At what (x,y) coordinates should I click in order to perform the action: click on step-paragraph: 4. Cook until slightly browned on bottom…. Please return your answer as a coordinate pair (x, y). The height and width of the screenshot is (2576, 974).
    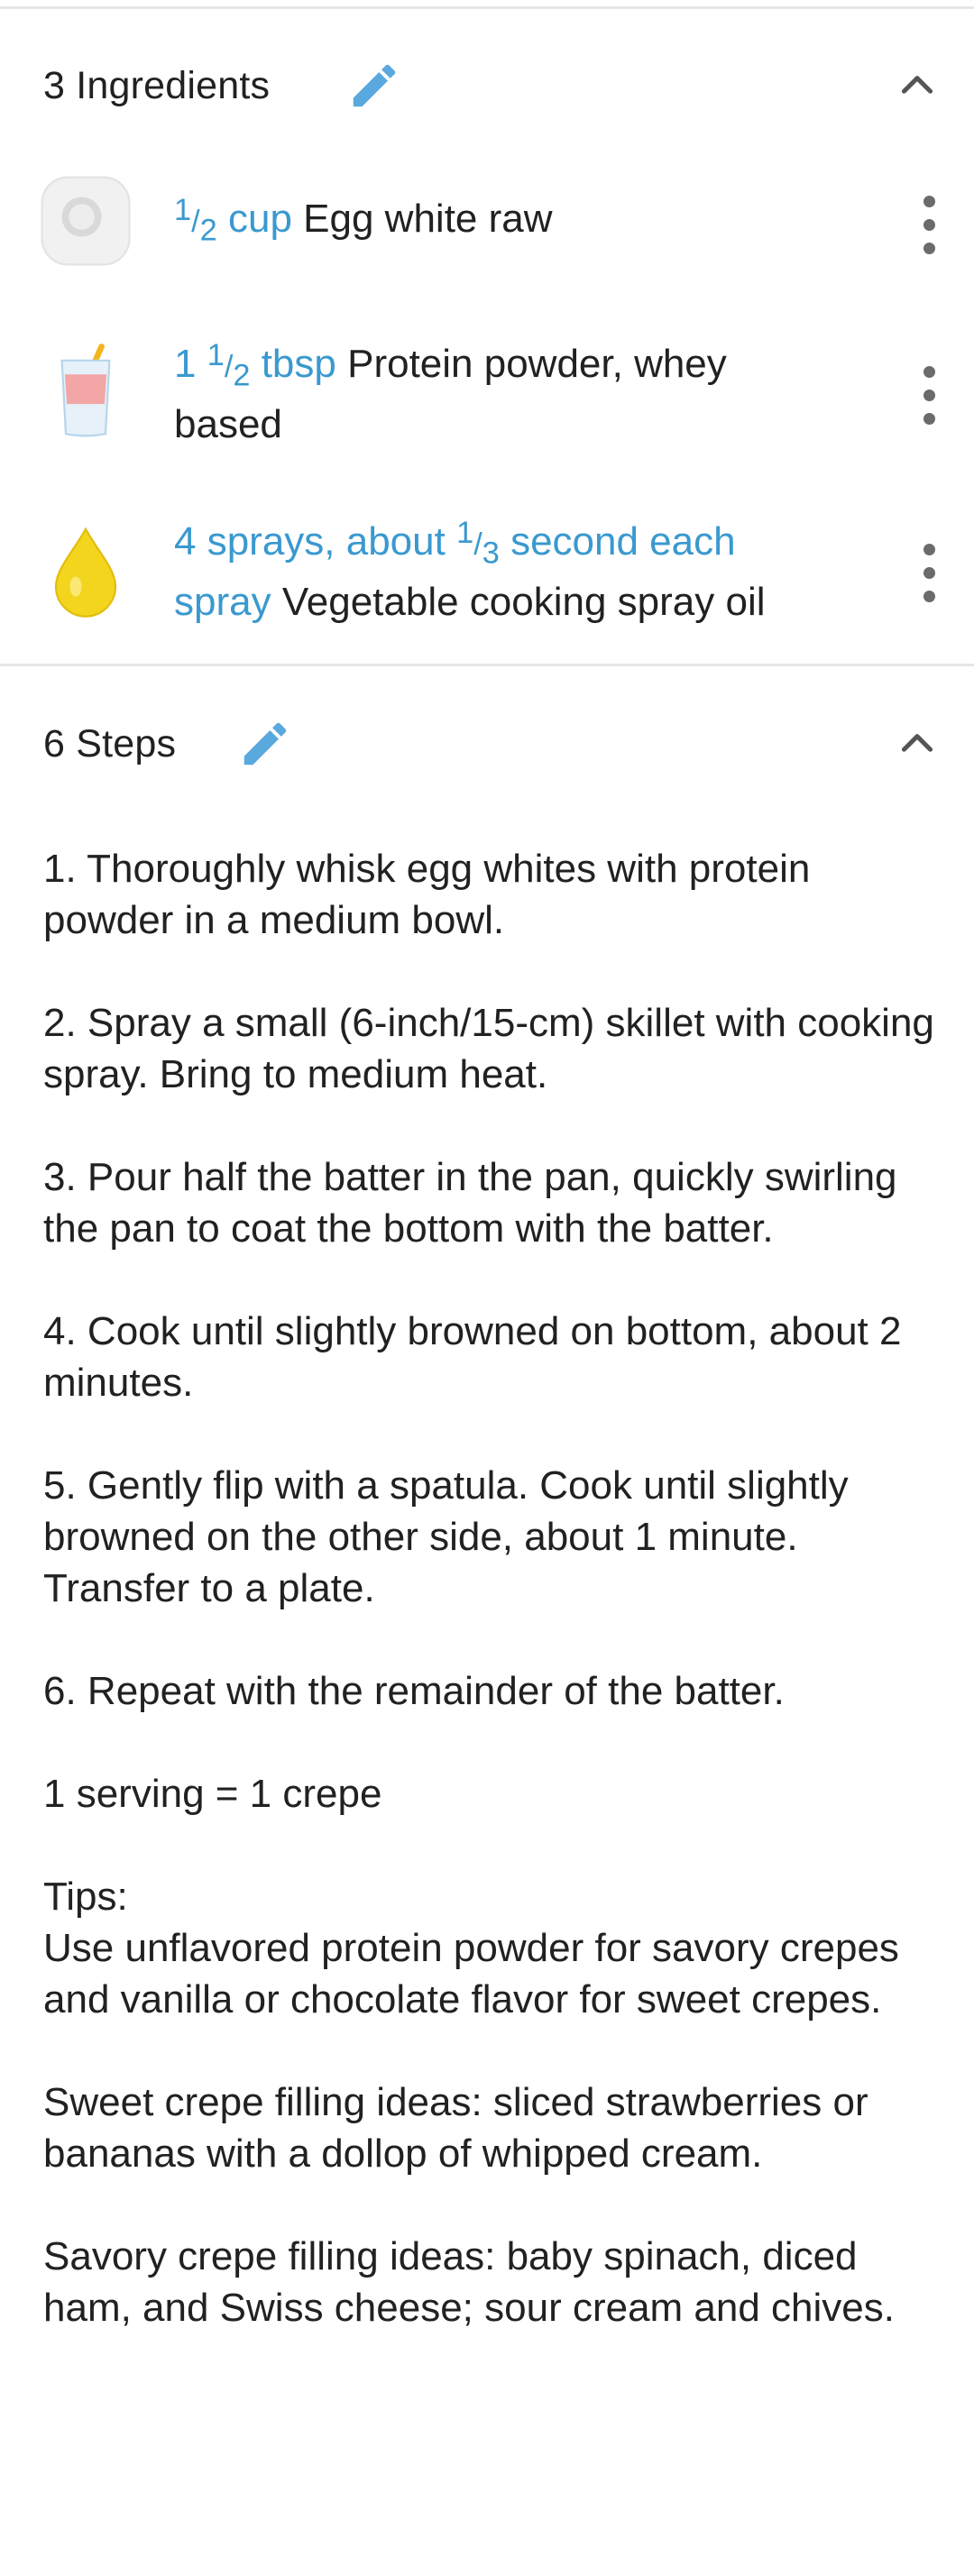
    Looking at the image, I should click on (473, 1357).